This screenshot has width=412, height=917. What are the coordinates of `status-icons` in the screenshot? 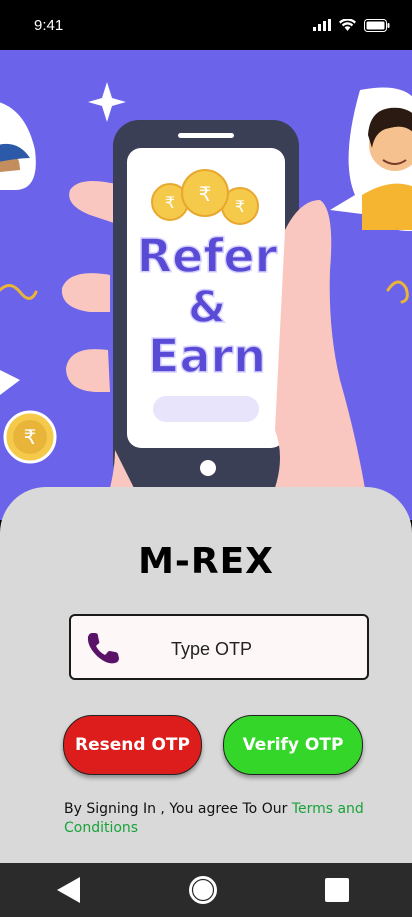 It's located at (351, 25).